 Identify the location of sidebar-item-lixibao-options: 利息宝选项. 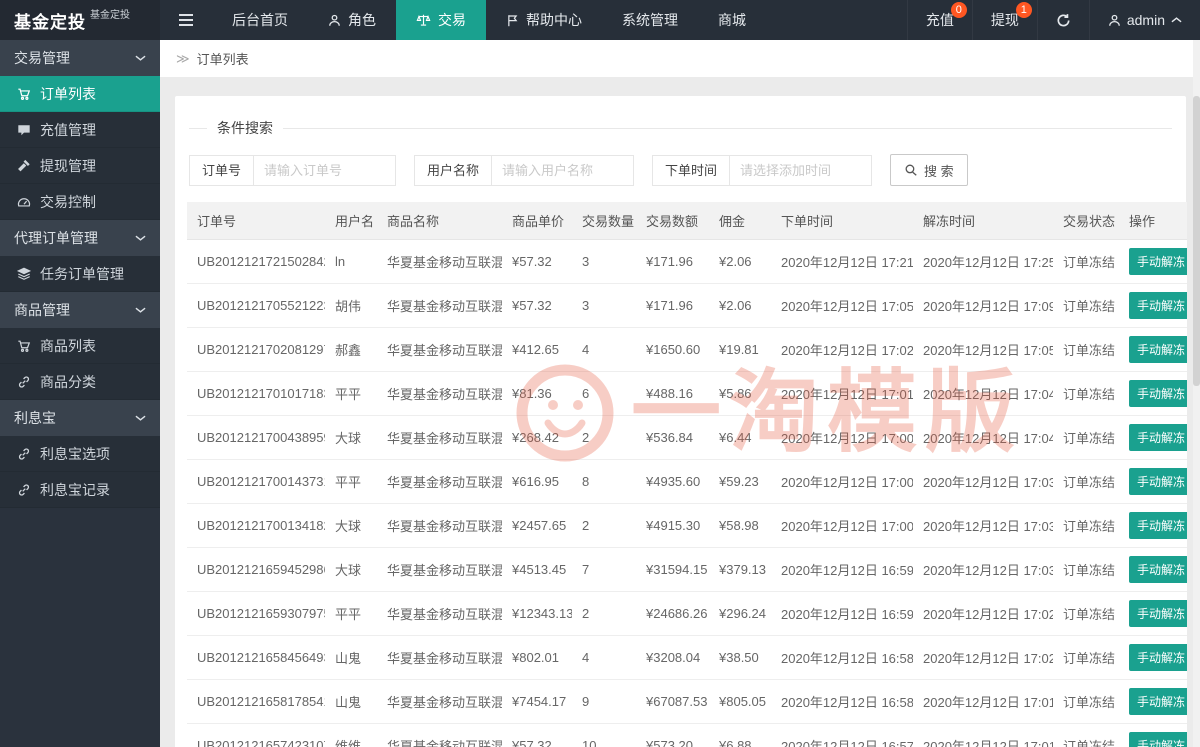
(80, 454).